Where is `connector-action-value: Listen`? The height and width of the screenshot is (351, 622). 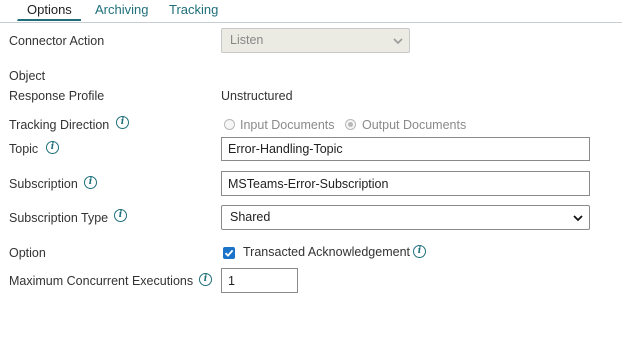
connector-action-value: Listen is located at coordinates (247, 40).